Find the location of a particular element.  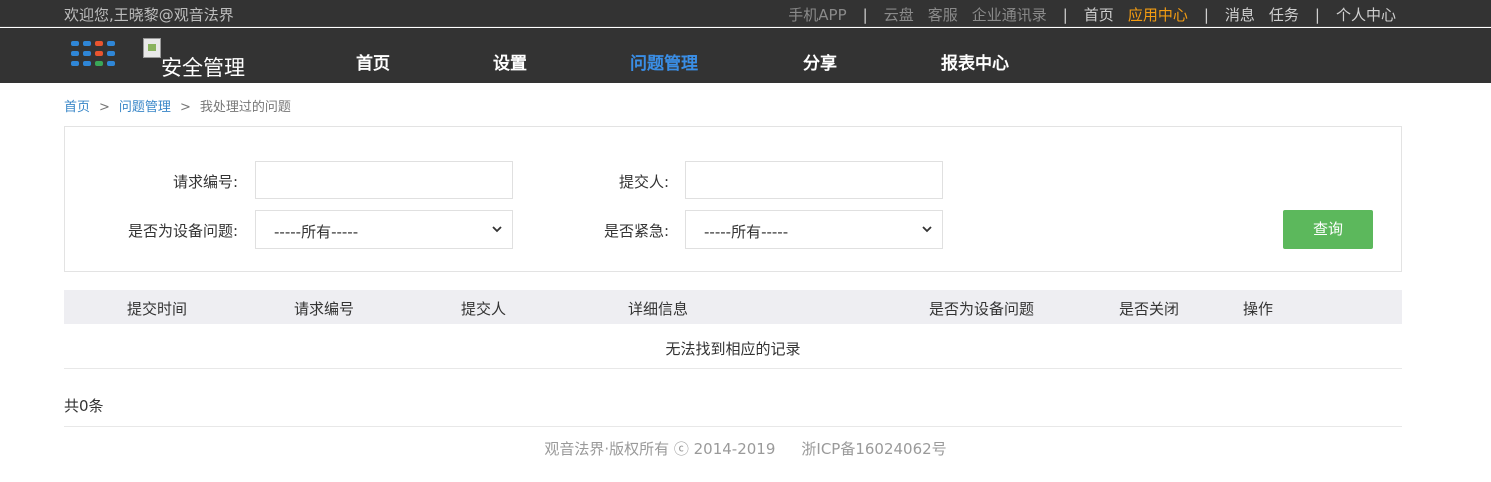

total-count: 共0条 is located at coordinates (84, 406).